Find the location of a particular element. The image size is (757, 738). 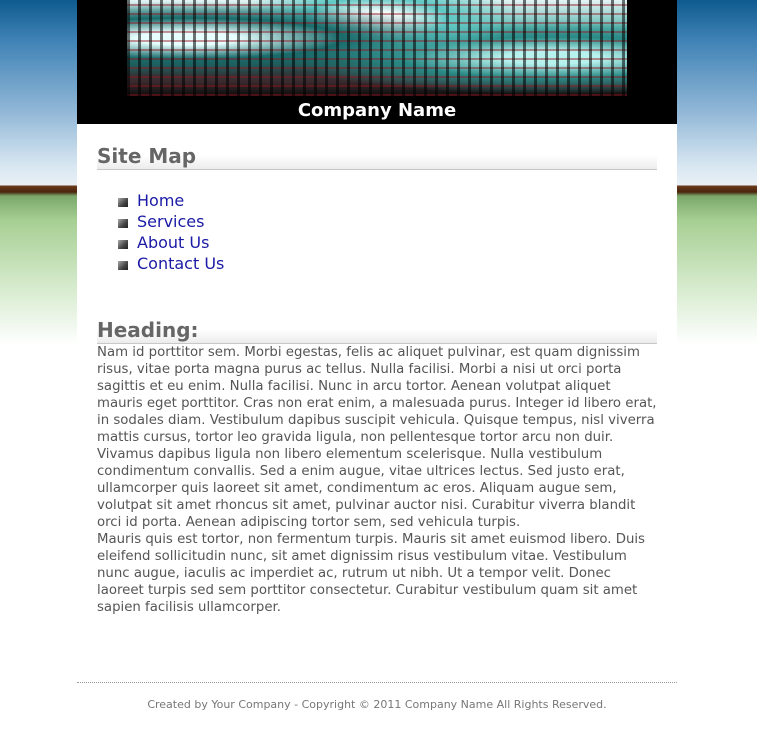

sitemap-item-services: Services is located at coordinates (387, 221).